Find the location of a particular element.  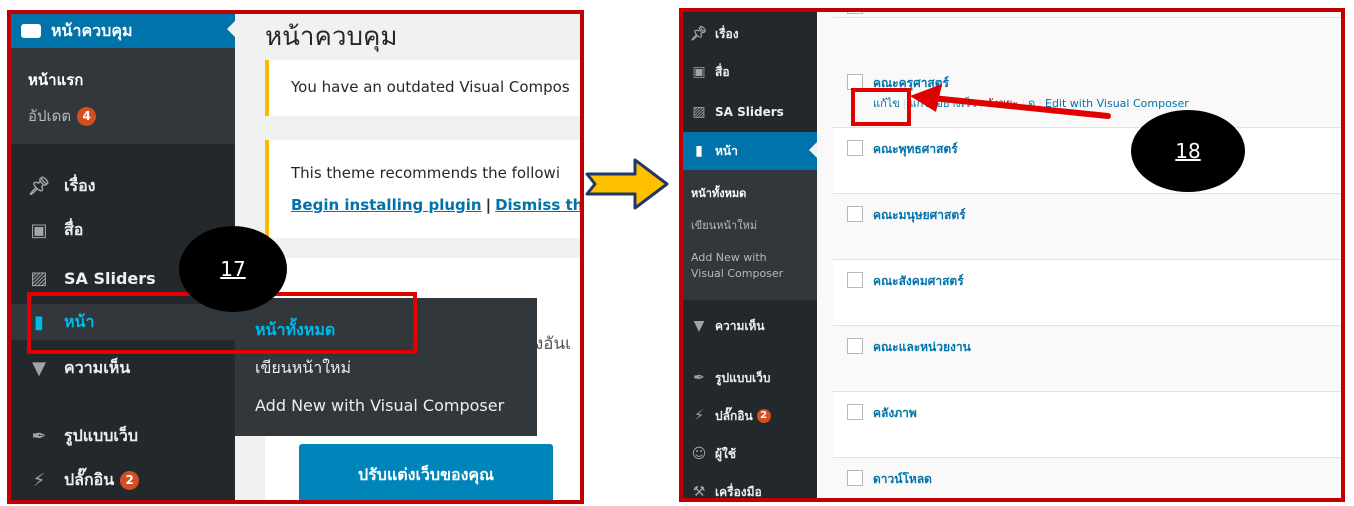

table-row is located at coordinates (1087, 15).